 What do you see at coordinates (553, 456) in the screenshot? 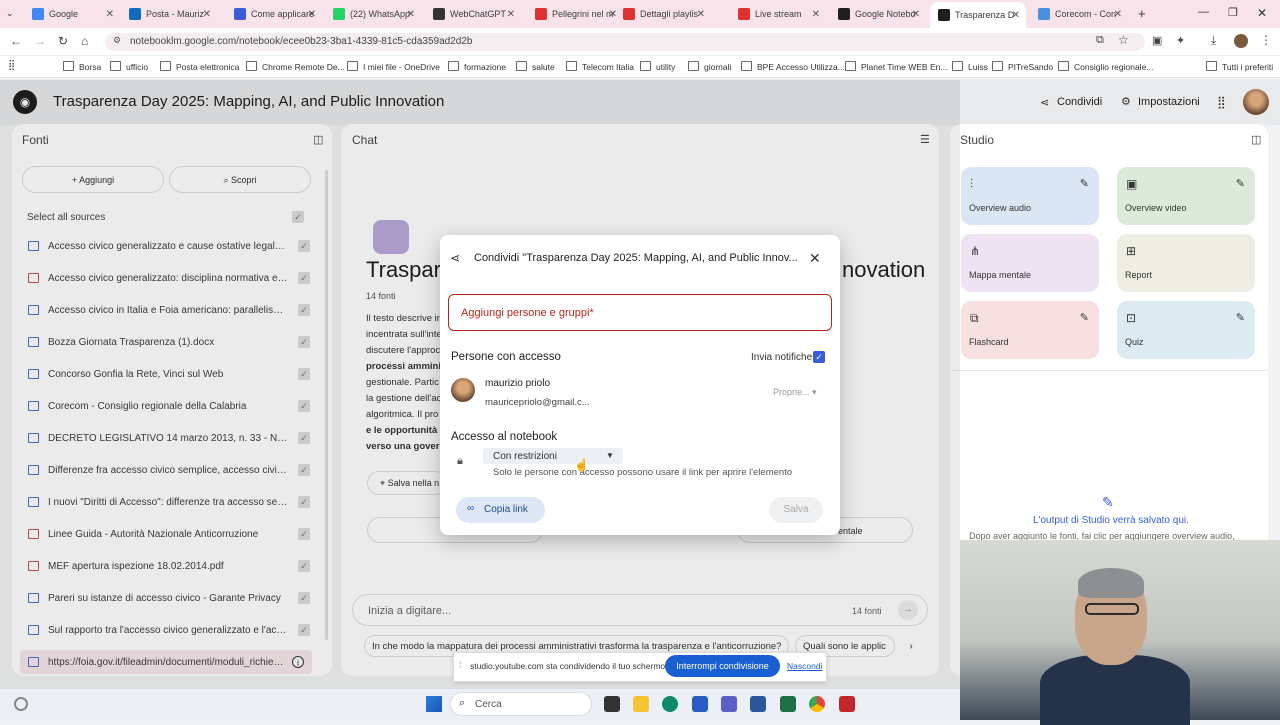
I see `access-level-select: Con restrizioni` at bounding box center [553, 456].